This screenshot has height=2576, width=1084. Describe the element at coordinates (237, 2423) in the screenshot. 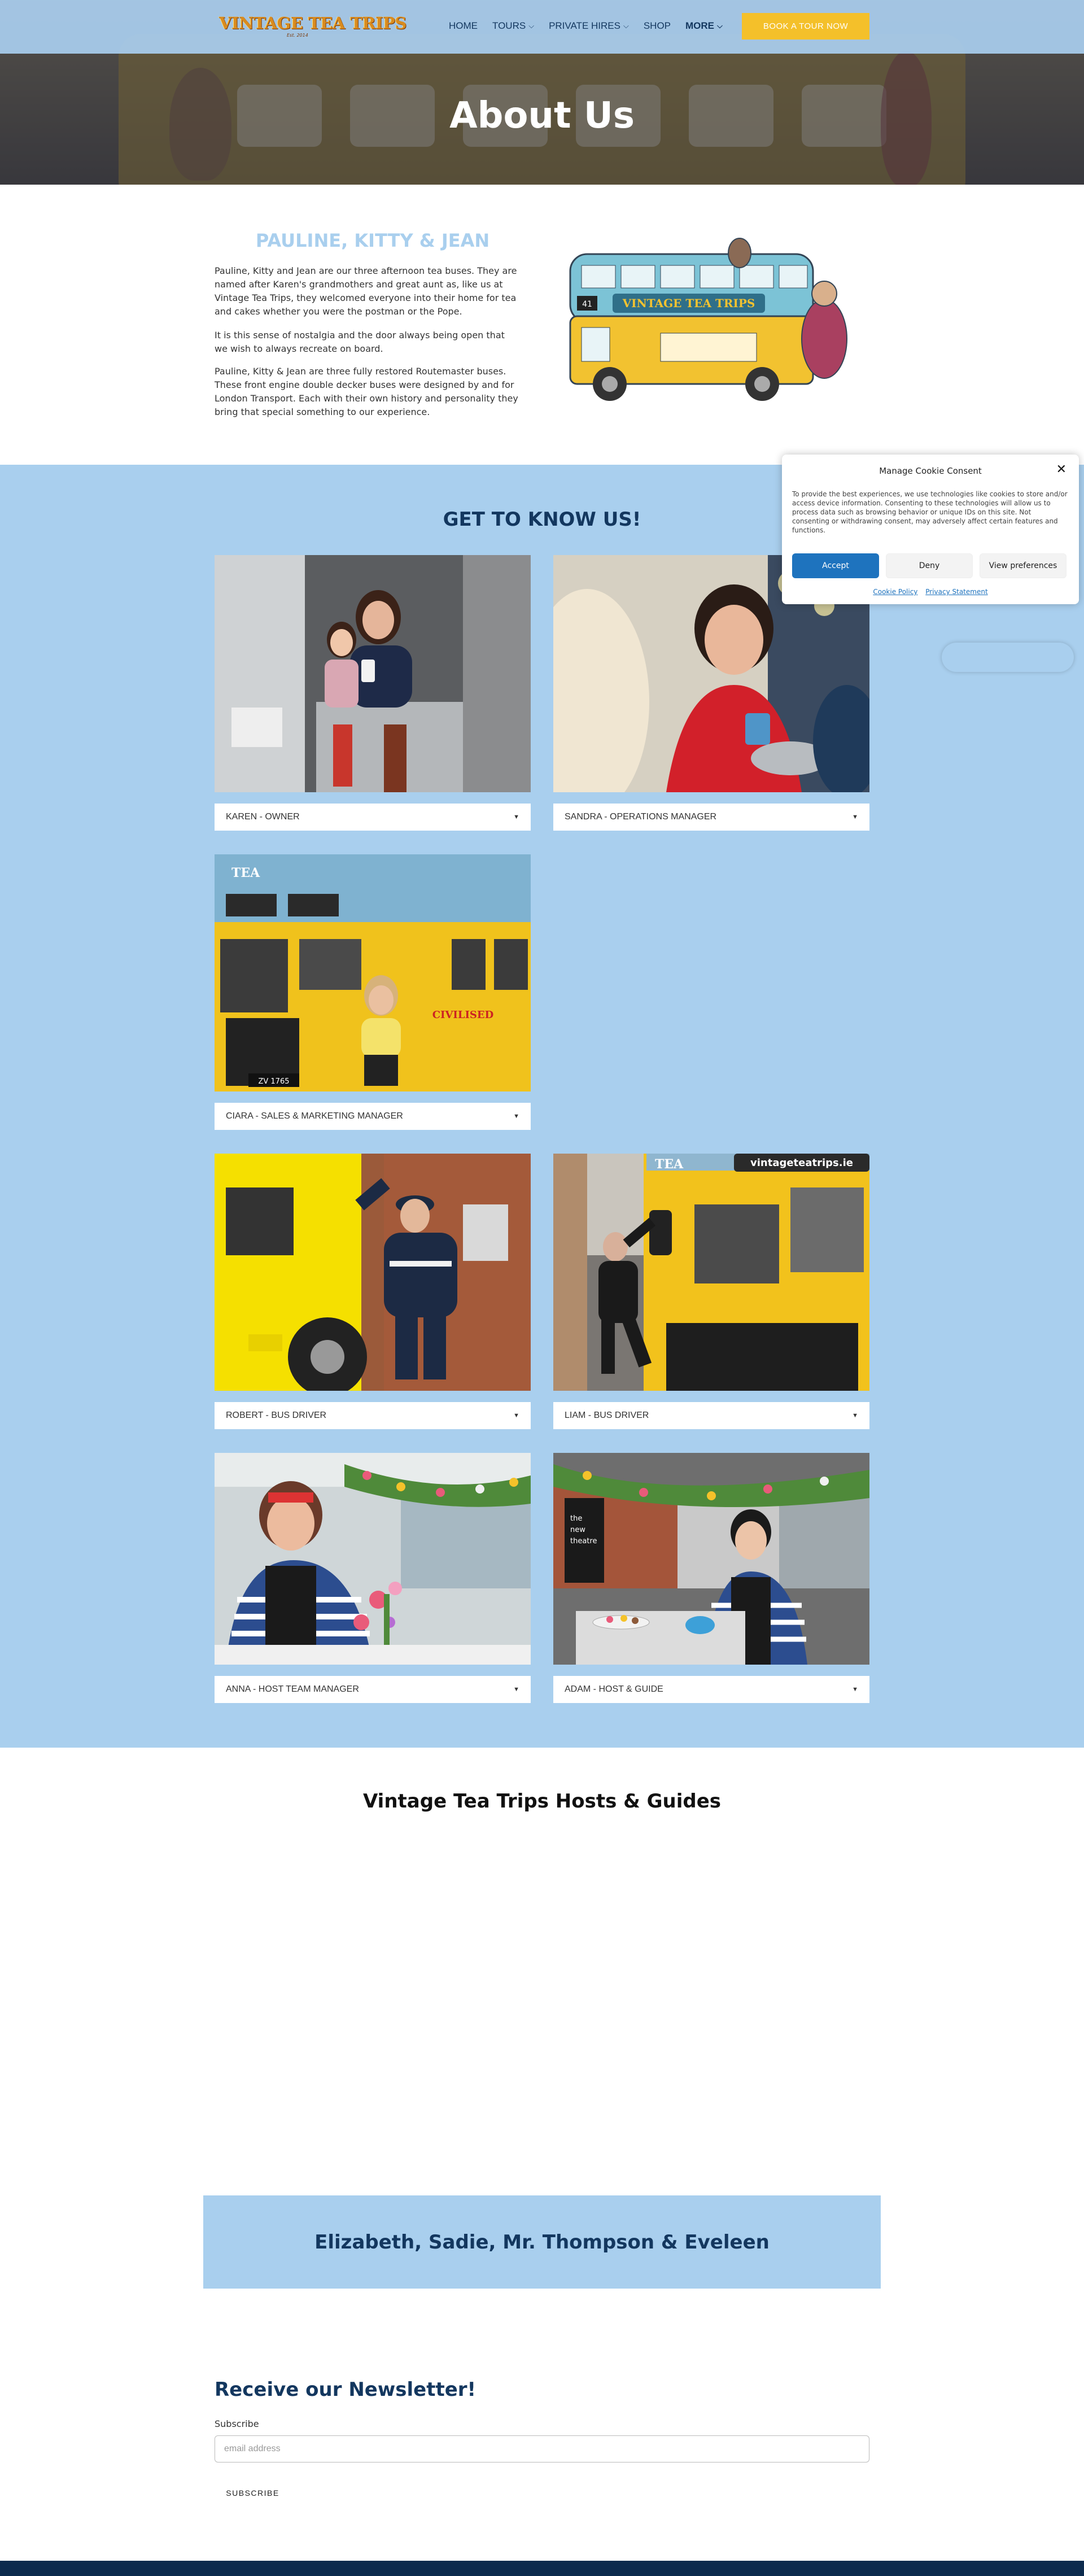

I see `subscribe-label: Subscribe` at that location.